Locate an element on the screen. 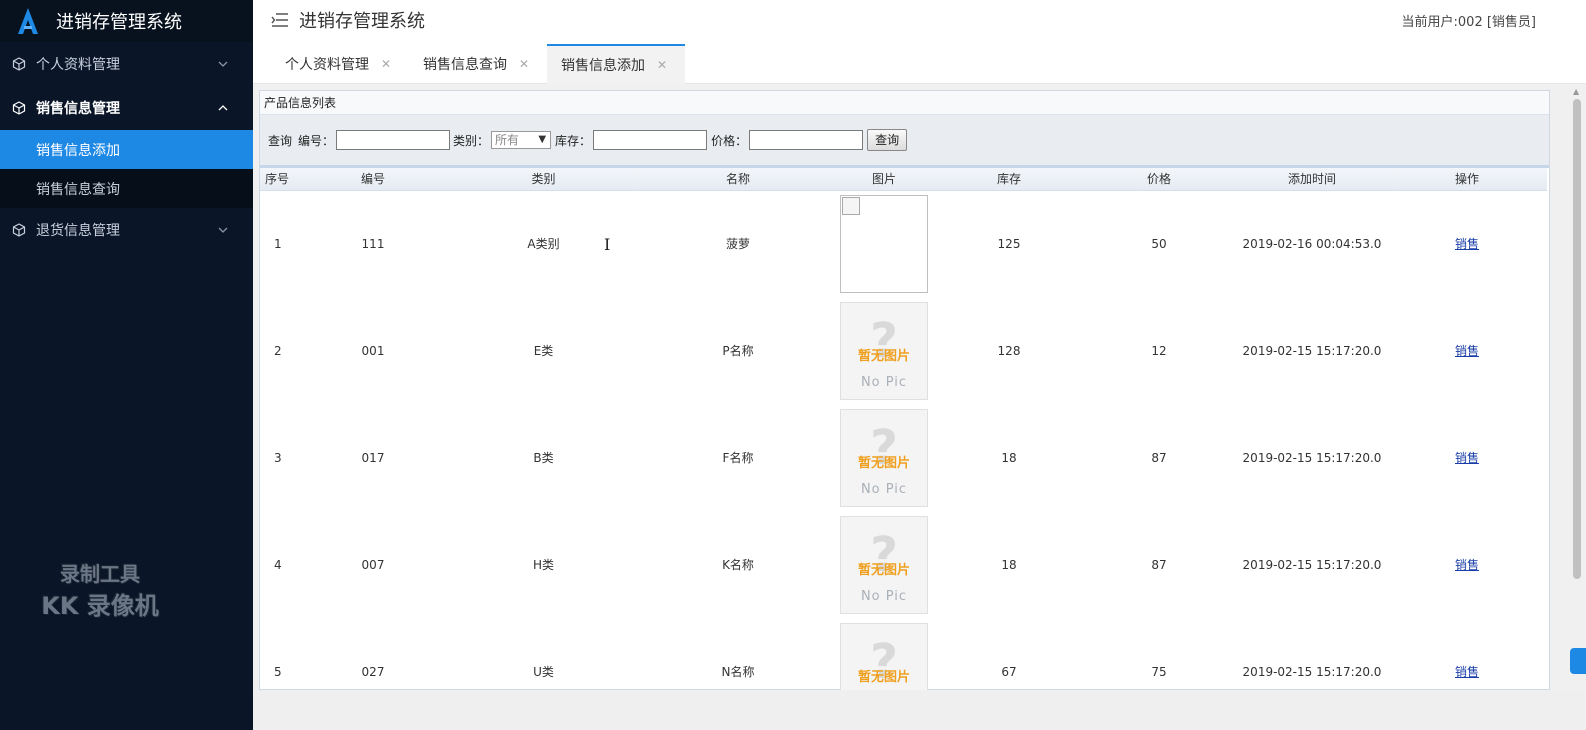 The width and height of the screenshot is (1586, 730). menu-return-info: 退货信息管理 is located at coordinates (126, 230).